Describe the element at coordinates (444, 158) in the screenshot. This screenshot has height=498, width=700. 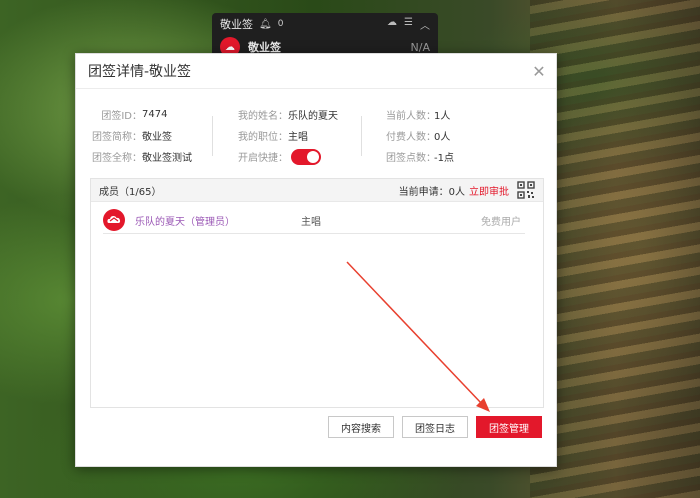
I see `team-points-value: -1点` at that location.